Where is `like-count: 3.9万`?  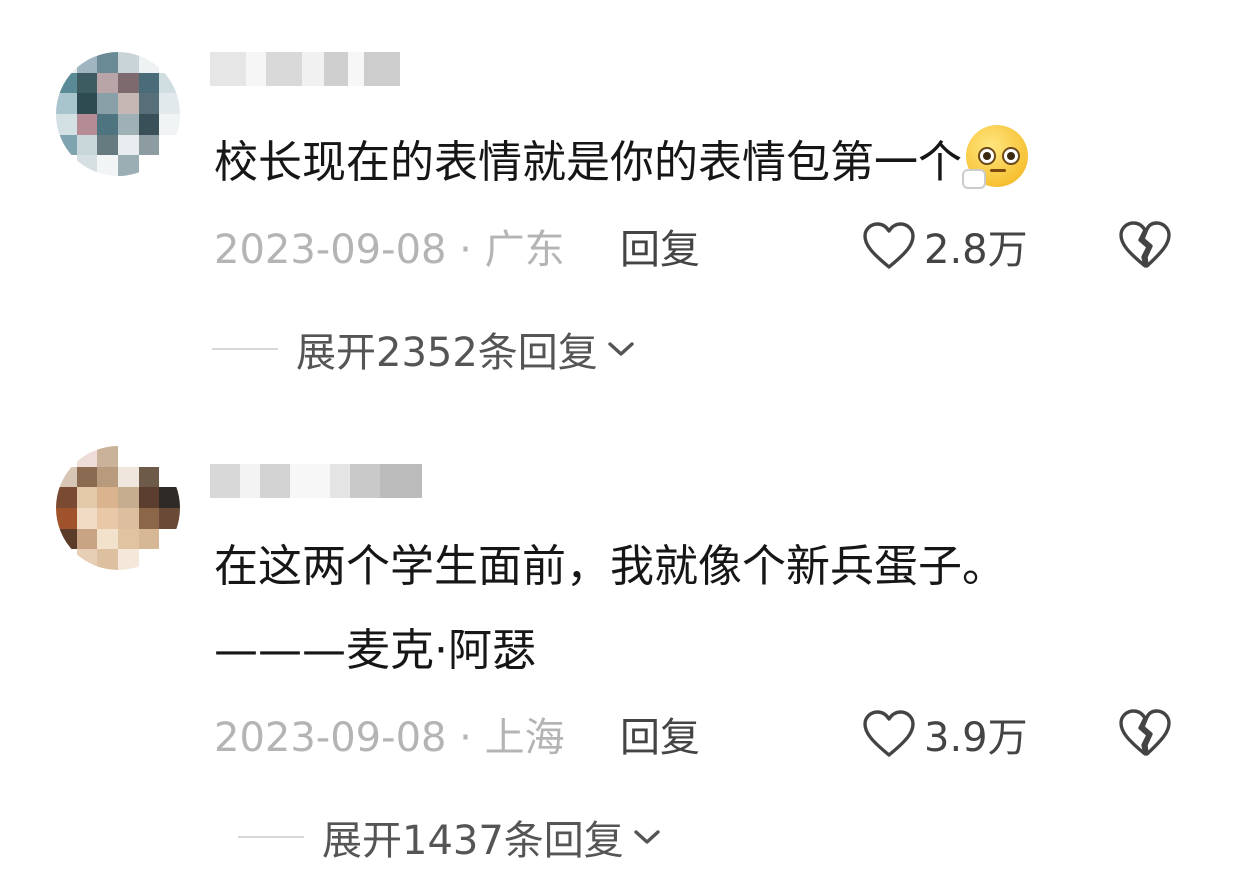
like-count: 3.9万 is located at coordinates (976, 738).